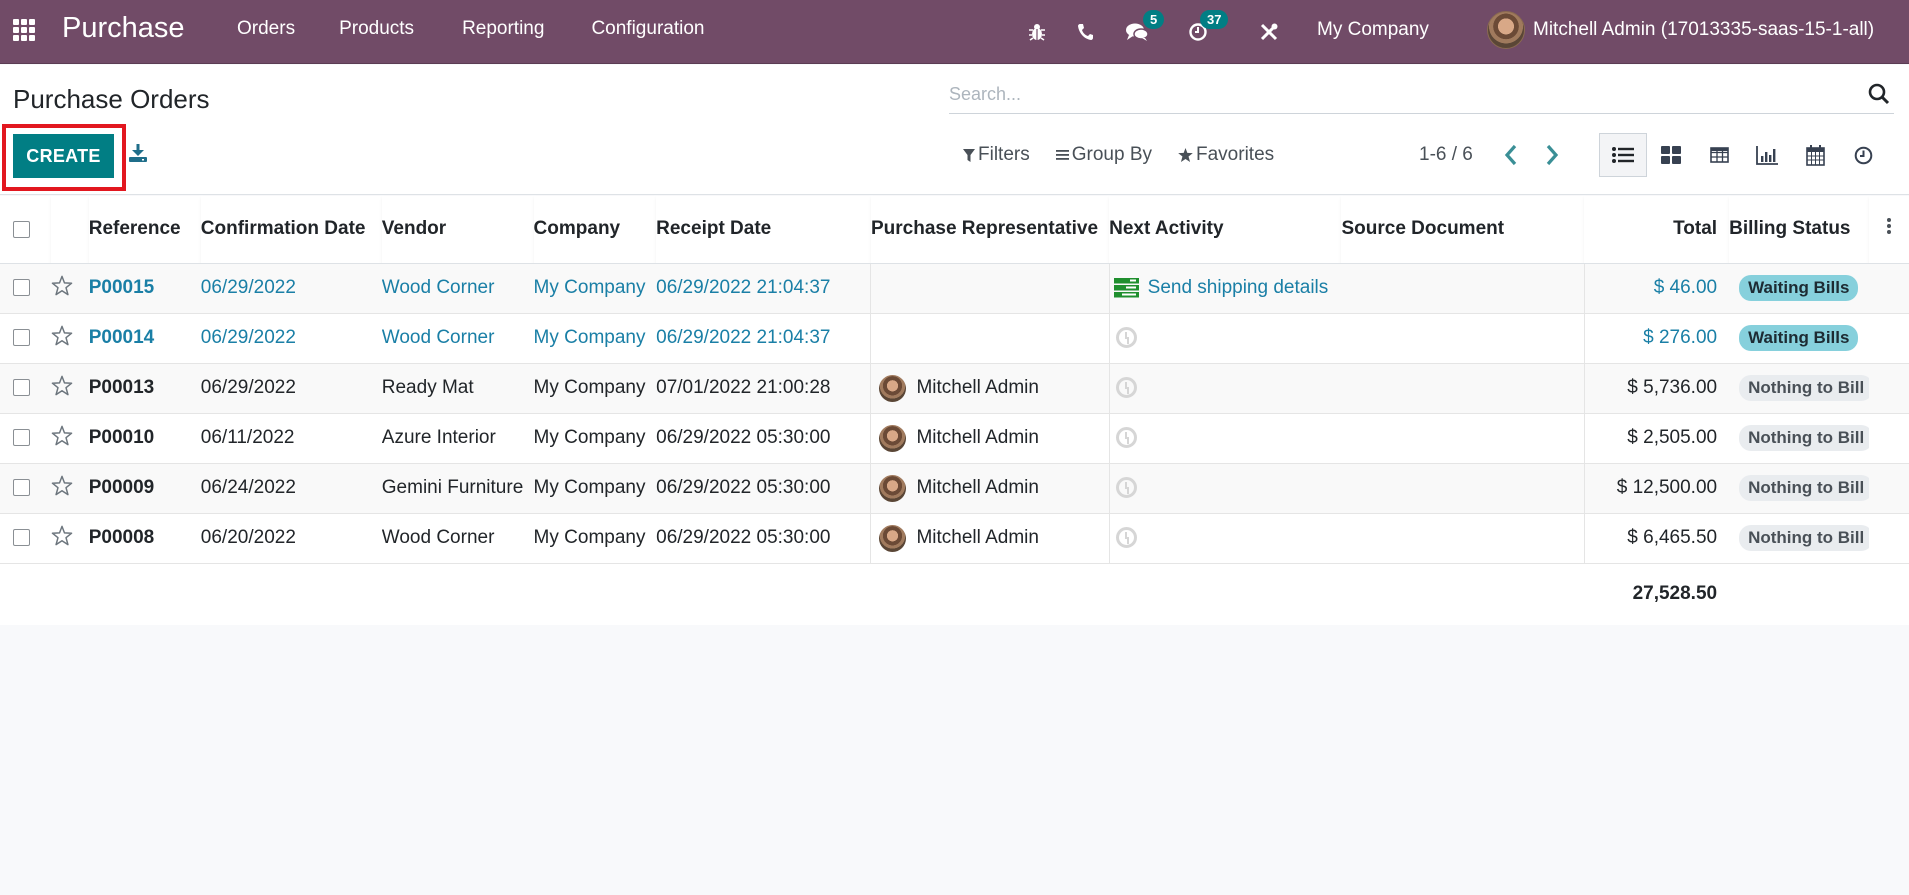 This screenshot has height=895, width=1909. I want to click on messages-button: 5, so click(1145, 32).